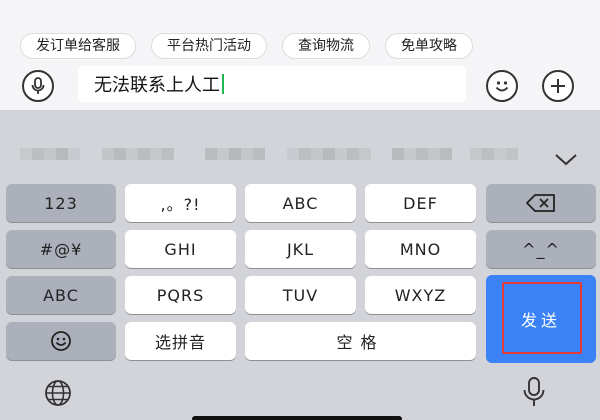 Image resolution: width=600 pixels, height=420 pixels. Describe the element at coordinates (558, 86) in the screenshot. I see `plus-icon` at that location.